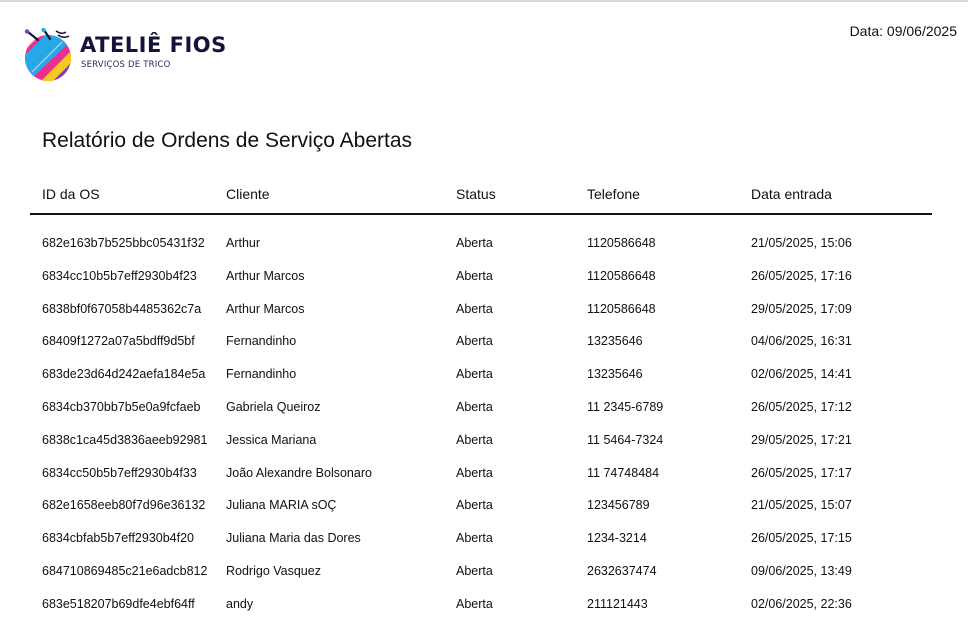 This screenshot has height=631, width=968. Describe the element at coordinates (123, 243) in the screenshot. I see `cell-os-id: 682e163b7b525bbc05431f32` at that location.